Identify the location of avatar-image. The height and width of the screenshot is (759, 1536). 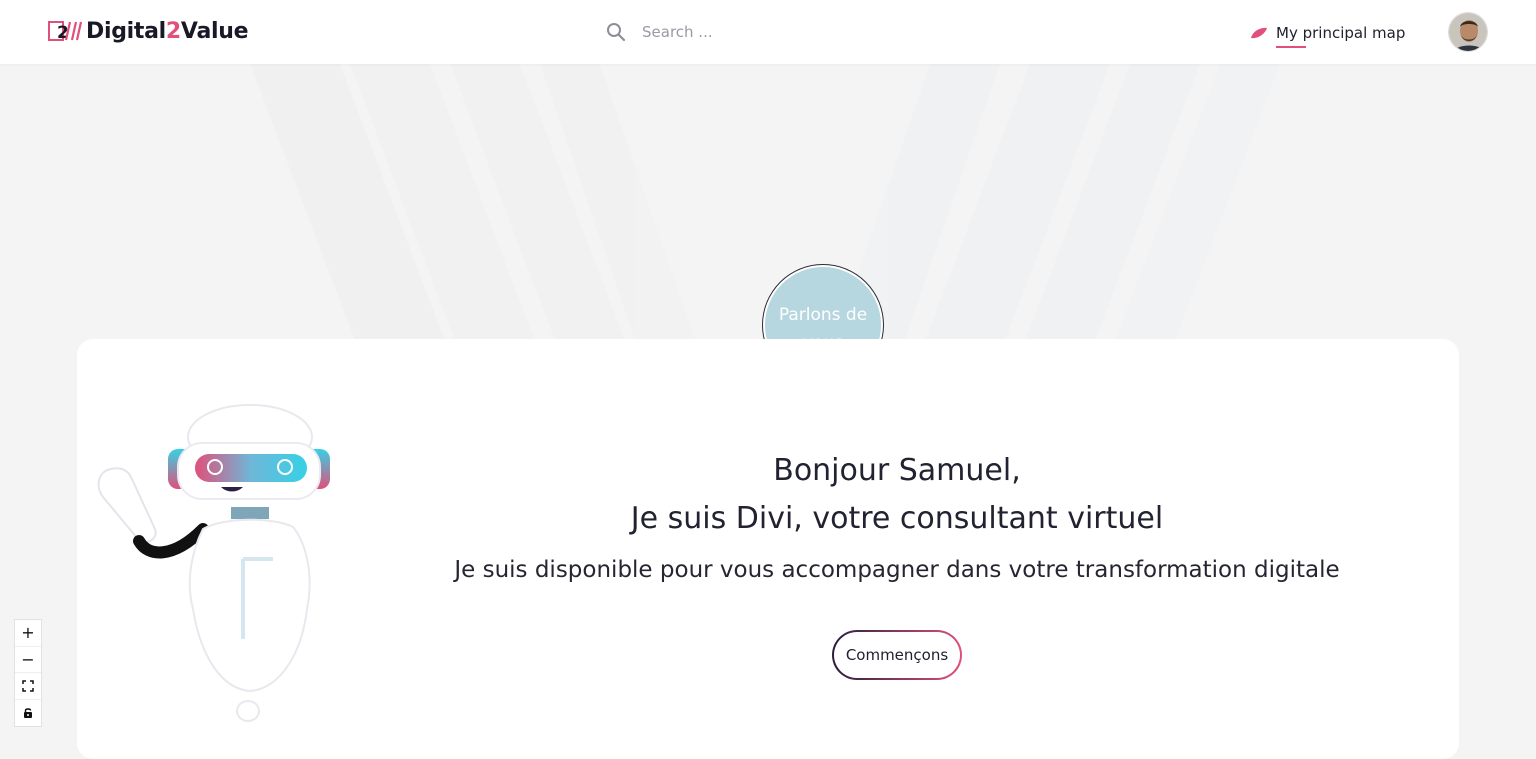
(1468, 32).